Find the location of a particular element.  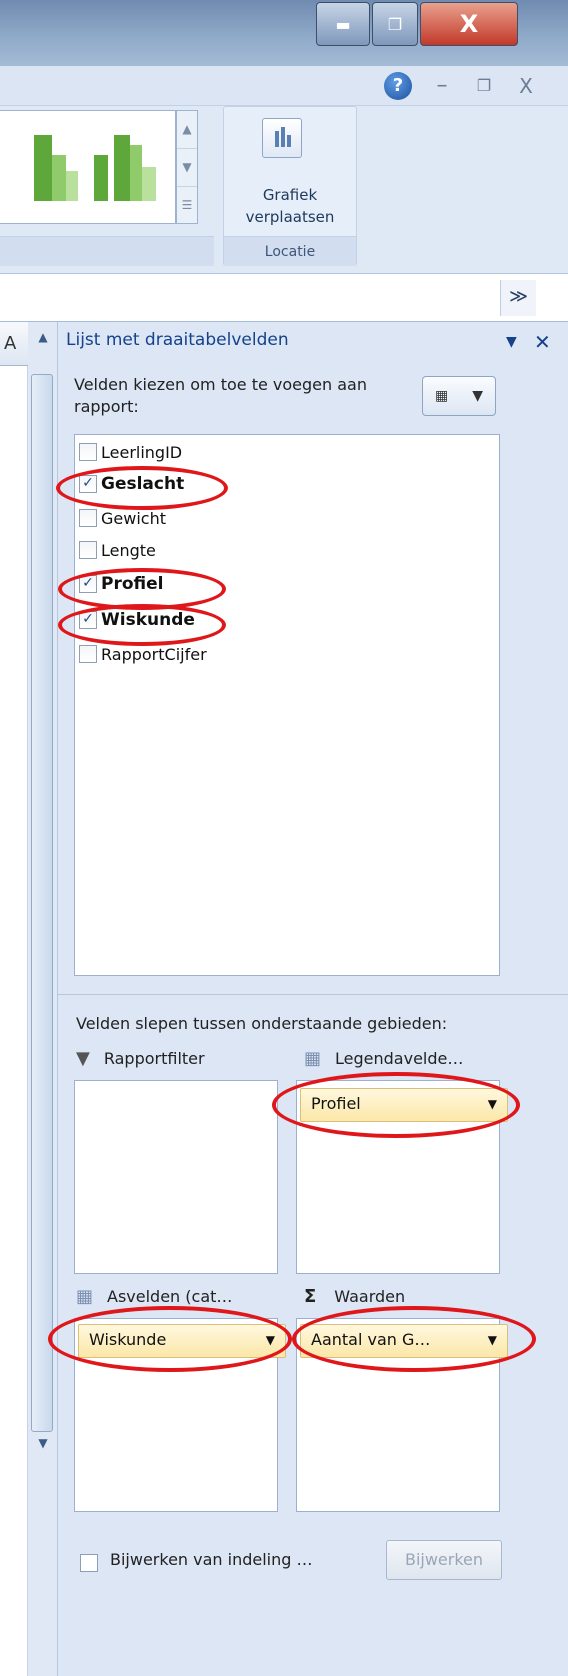

layout-icon: ▦ is located at coordinates (441, 396).